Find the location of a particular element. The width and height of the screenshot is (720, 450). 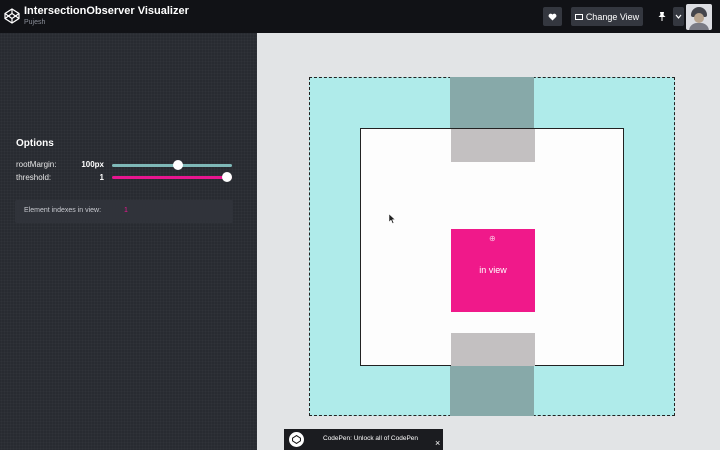

chevron-down-icon is located at coordinates (678, 16).